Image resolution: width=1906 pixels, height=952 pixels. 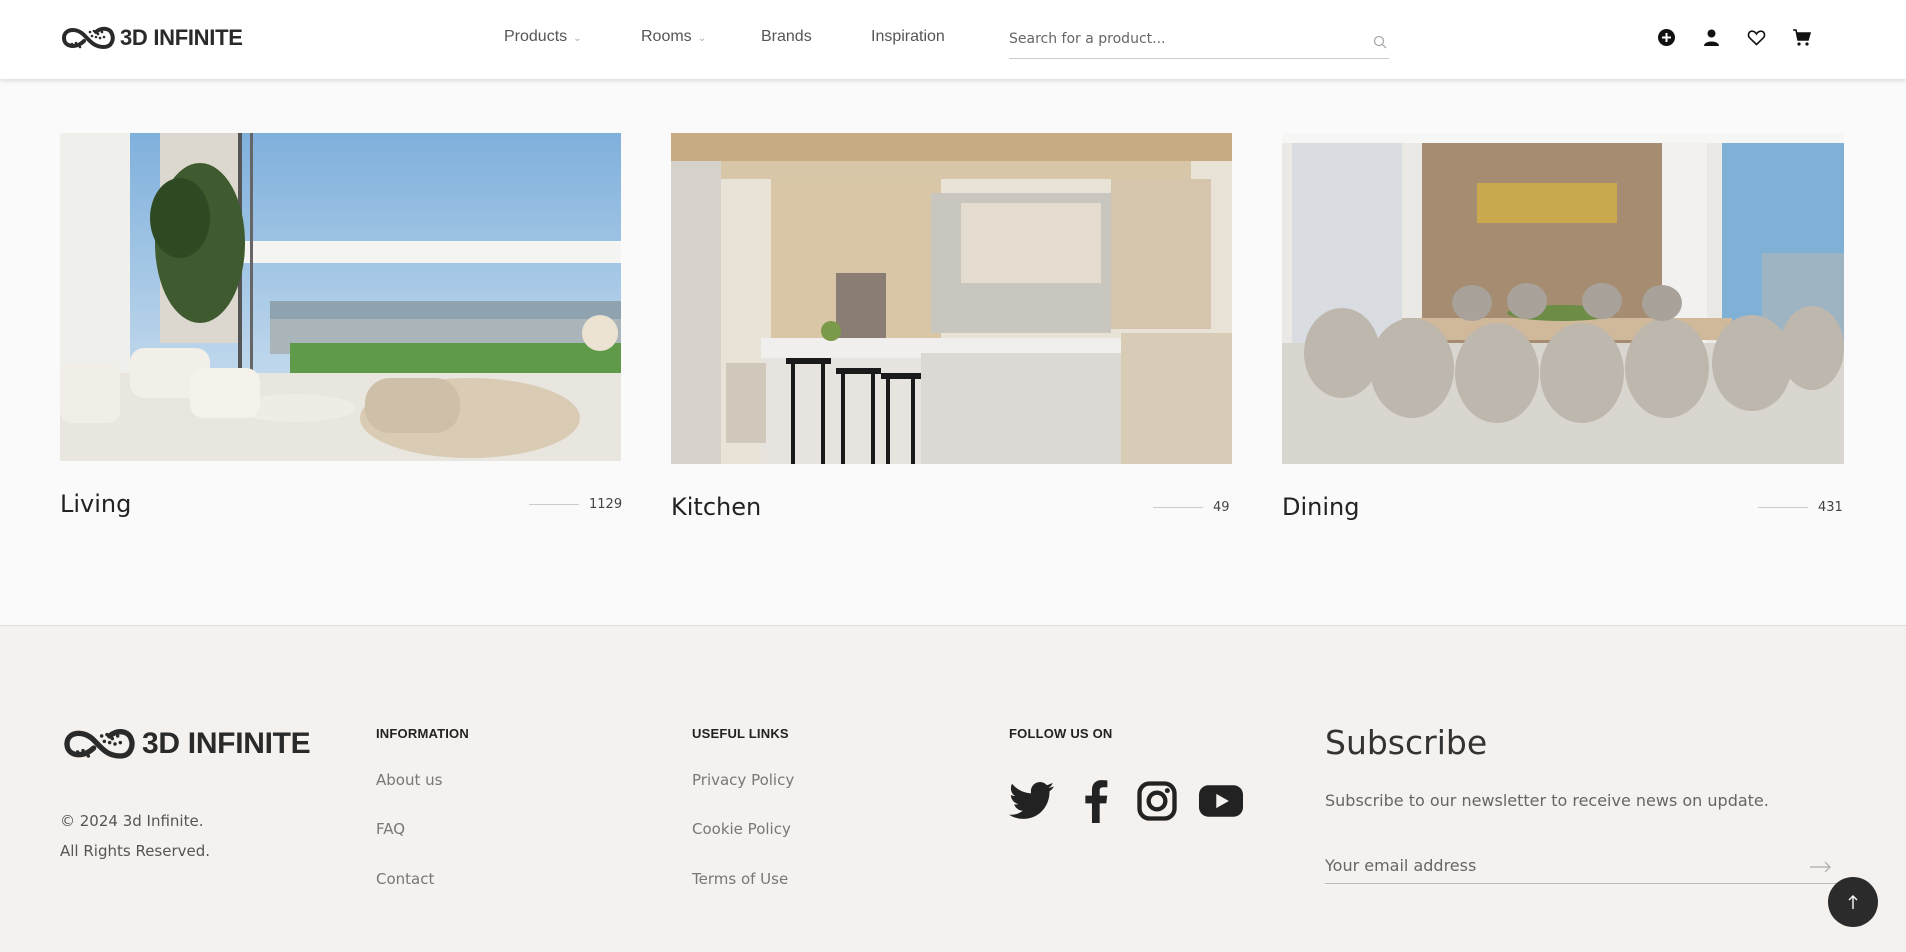 What do you see at coordinates (409, 780) in the screenshot?
I see `footer-link-about: About us` at bounding box center [409, 780].